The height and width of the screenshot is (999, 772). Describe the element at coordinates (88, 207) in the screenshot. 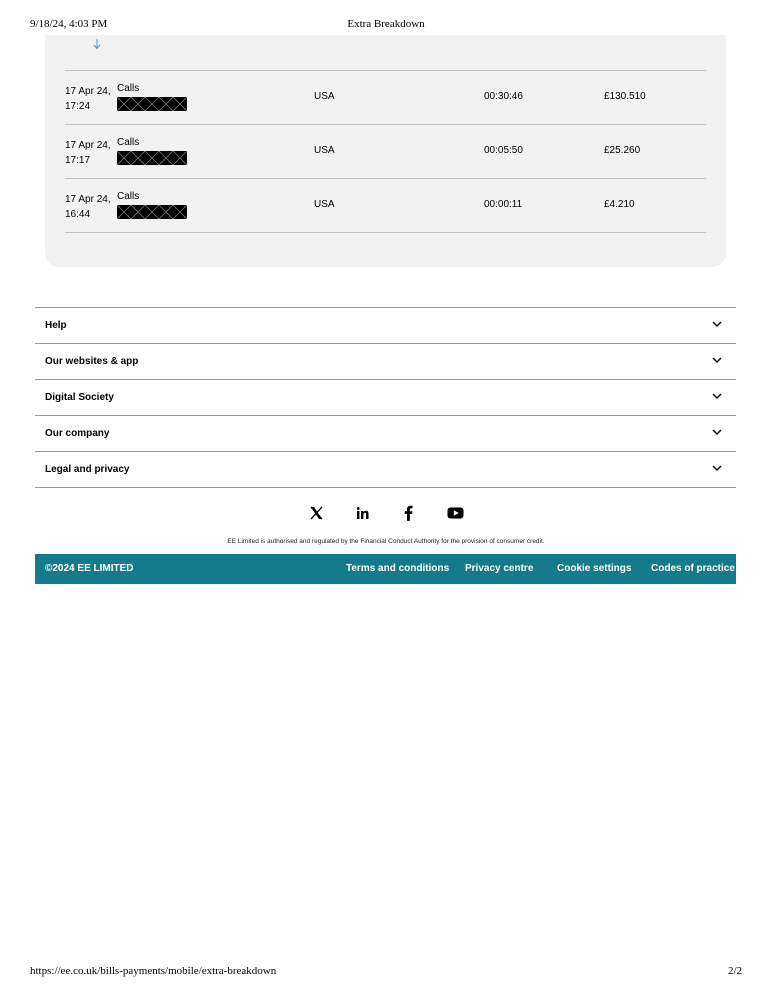

I see `row-date: 17 Apr 24, 16:44` at that location.